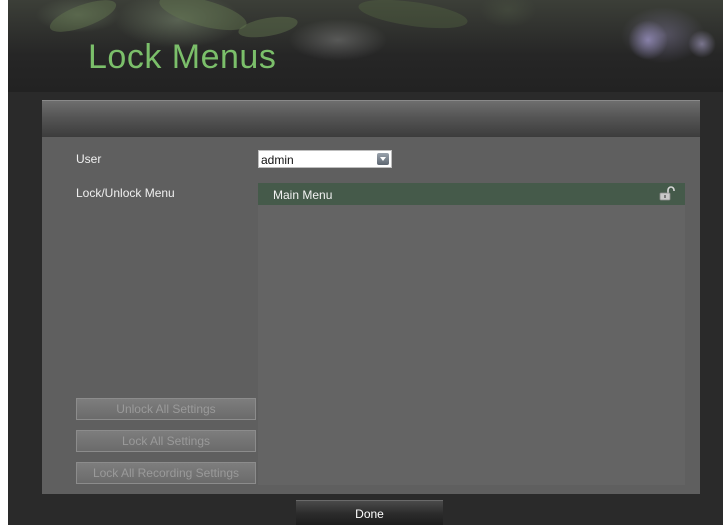 The height and width of the screenshot is (525, 723). What do you see at coordinates (182, 57) in the screenshot?
I see `page-title: Lock Menus` at bounding box center [182, 57].